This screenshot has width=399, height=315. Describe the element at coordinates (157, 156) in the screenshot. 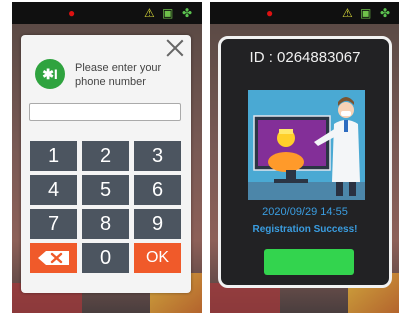

I see `key-3: 3` at that location.